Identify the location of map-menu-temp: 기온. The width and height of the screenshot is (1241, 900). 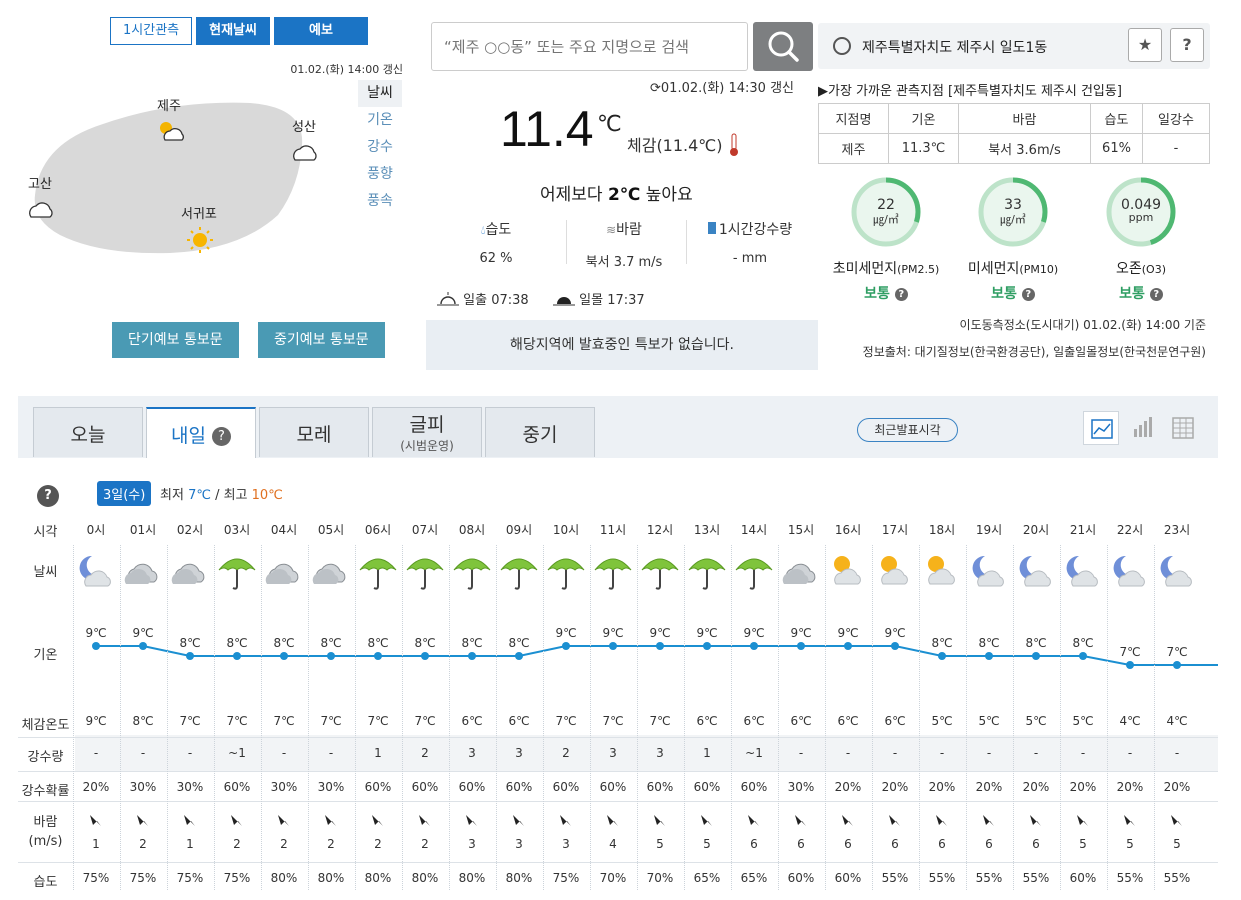
(380, 120).